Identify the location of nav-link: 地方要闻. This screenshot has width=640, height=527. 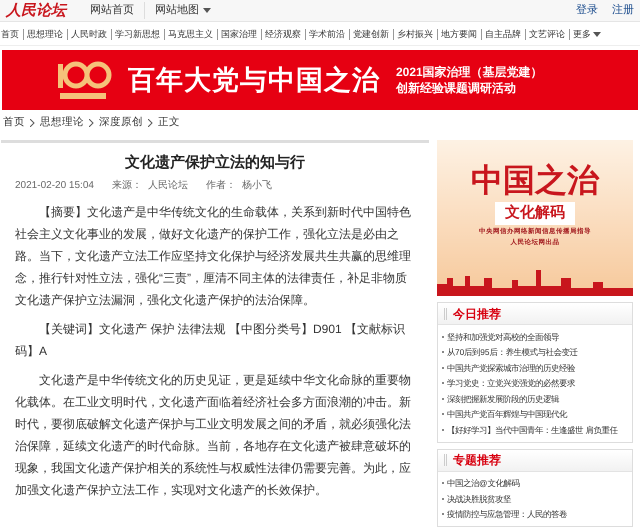
(458, 34).